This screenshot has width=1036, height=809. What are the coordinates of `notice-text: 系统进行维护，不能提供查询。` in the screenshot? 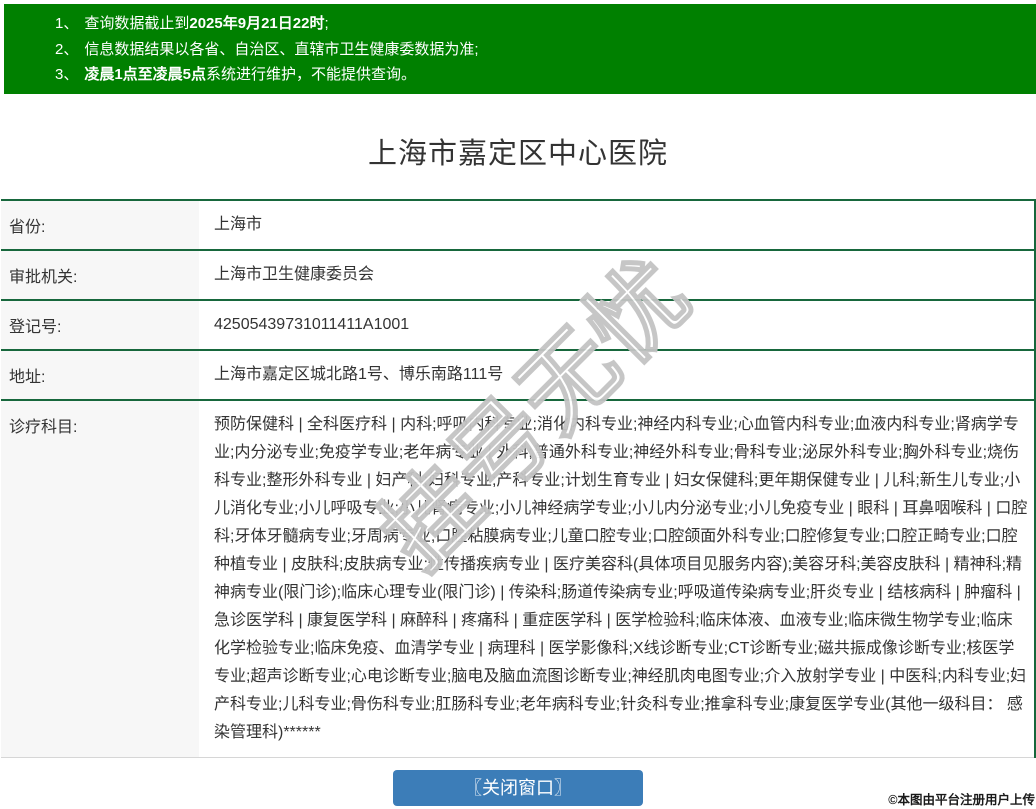 It's located at (311, 74).